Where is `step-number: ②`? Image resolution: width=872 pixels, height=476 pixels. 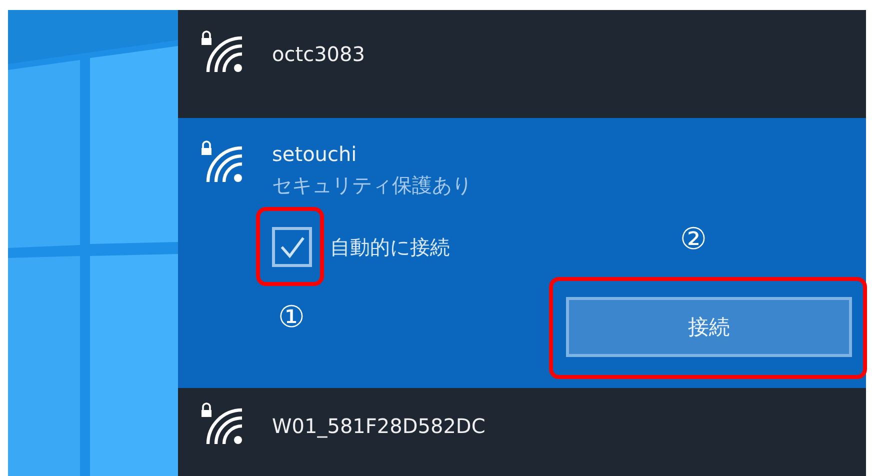 step-number: ② is located at coordinates (693, 240).